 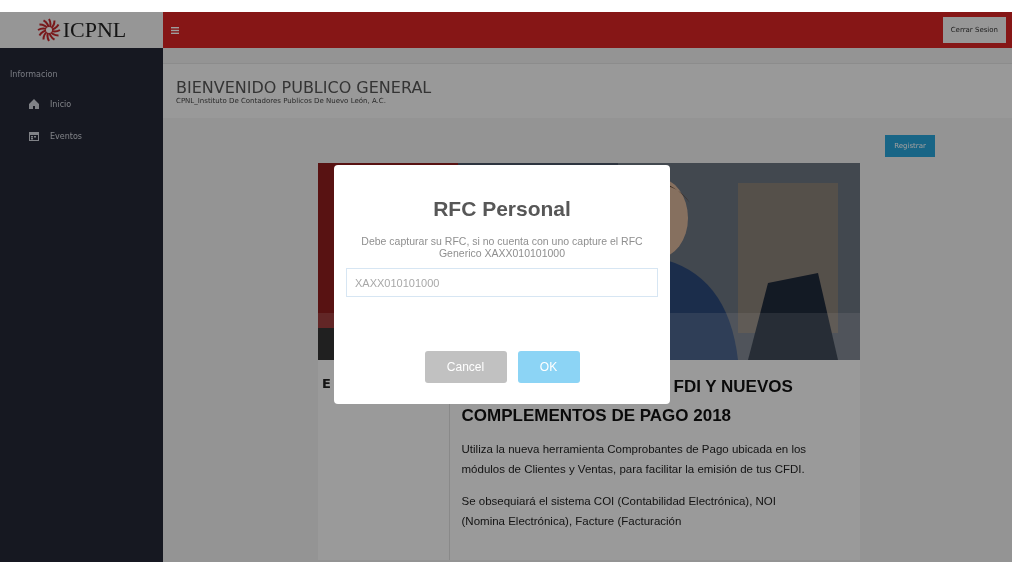 What do you see at coordinates (61, 104) in the screenshot?
I see `sidebar-item: Inicio` at bounding box center [61, 104].